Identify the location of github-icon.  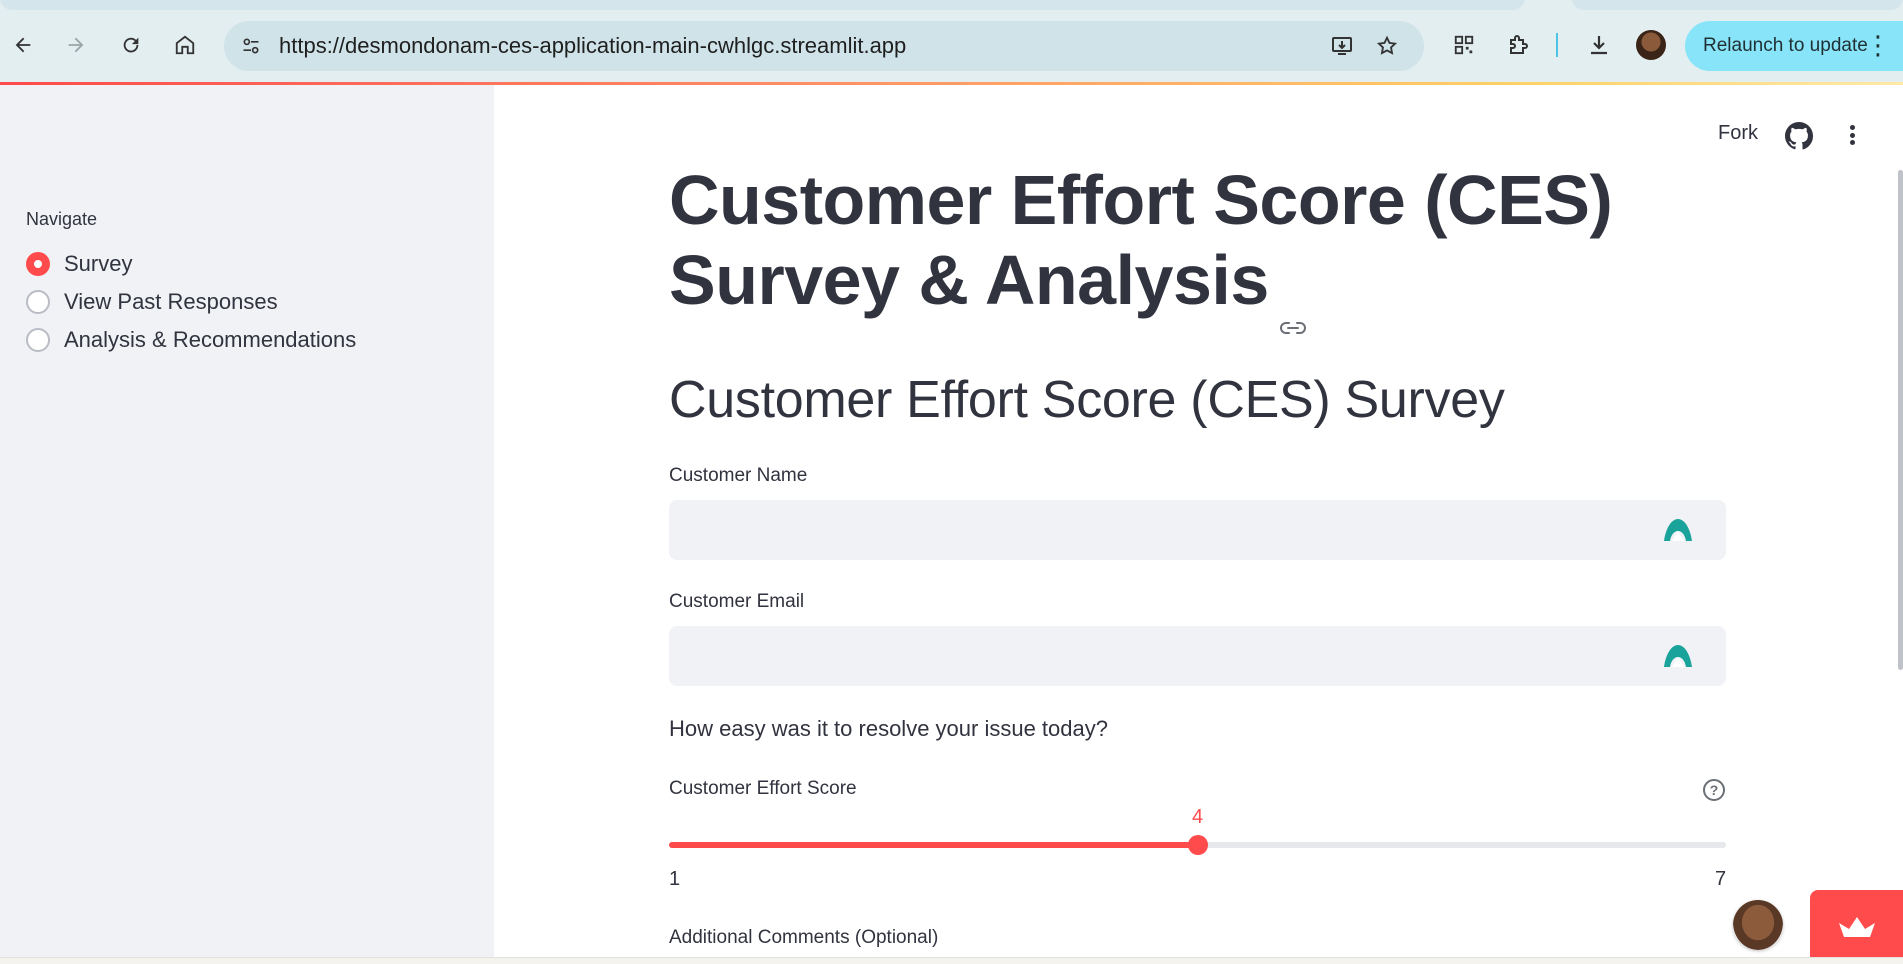
(1799, 136).